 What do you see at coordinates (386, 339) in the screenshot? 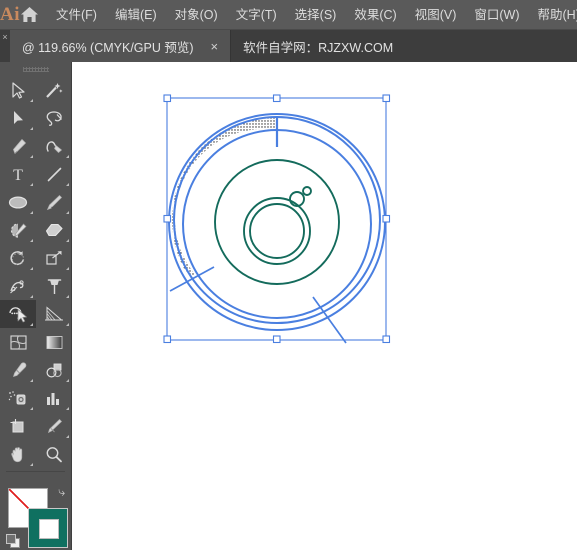
I see `handle-bottom-right` at bounding box center [386, 339].